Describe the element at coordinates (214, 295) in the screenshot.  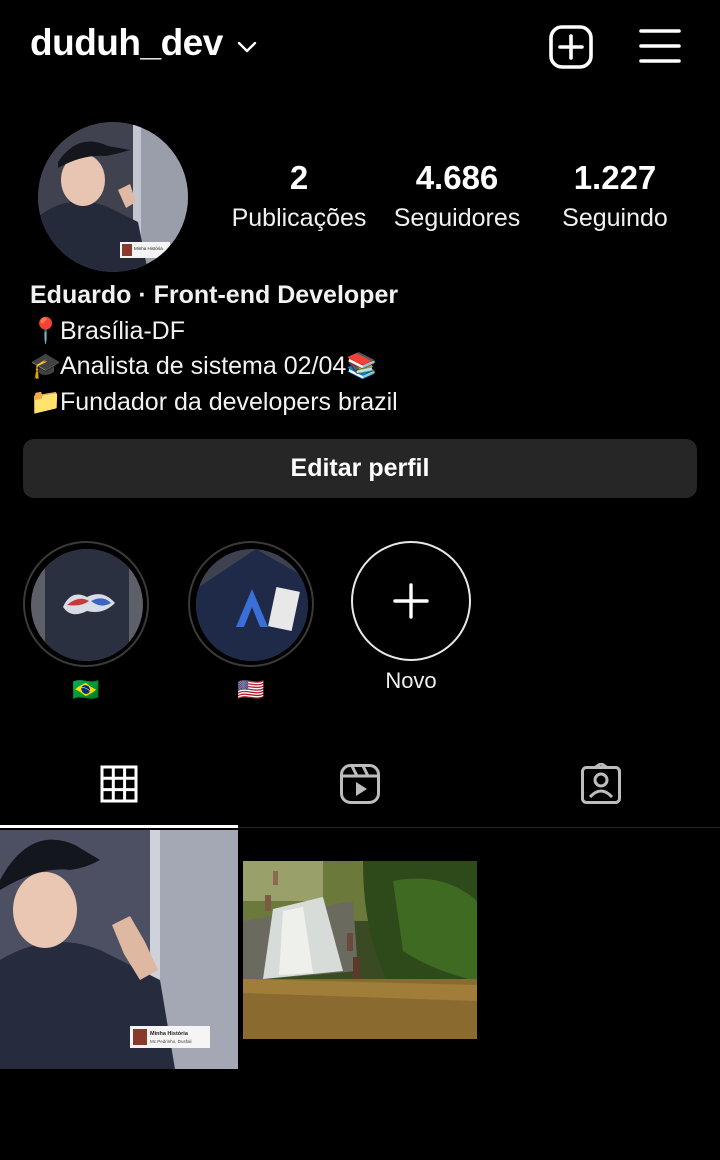
I see `bio-name: Eduardo · Front-end Developer` at that location.